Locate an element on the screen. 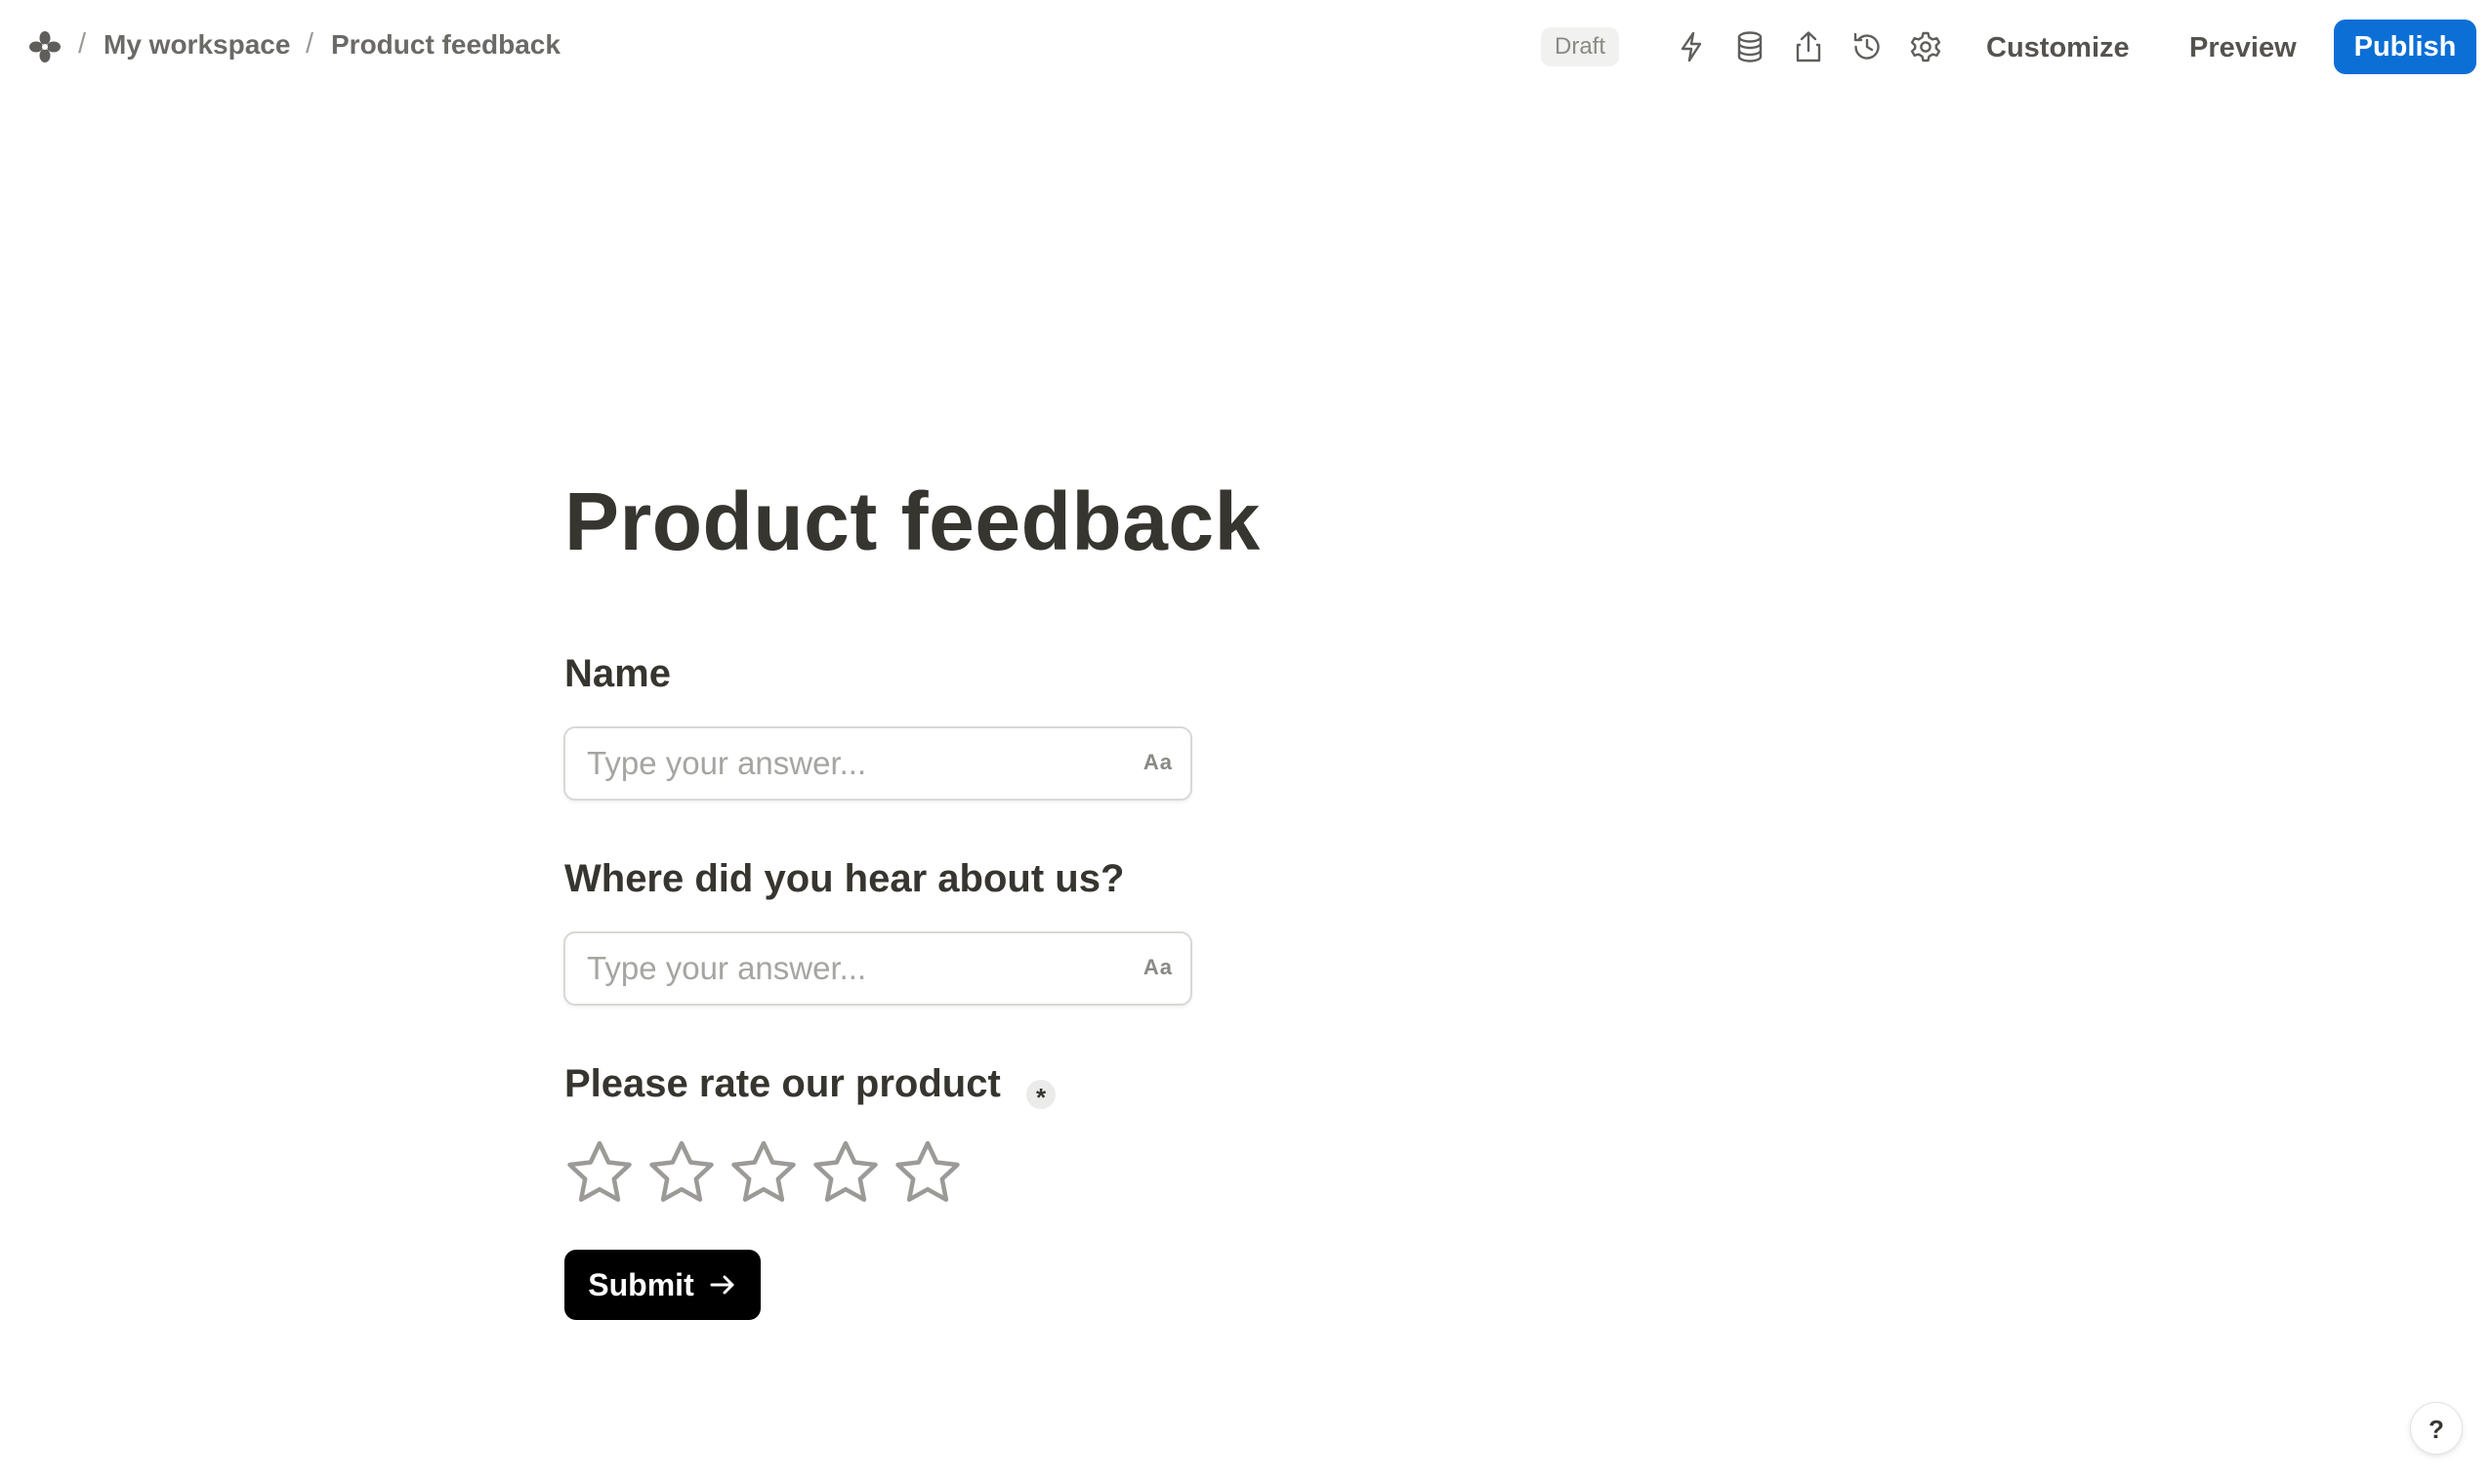 The width and height of the screenshot is (2492, 1484). publish-button: Publish is located at coordinates (2405, 47).